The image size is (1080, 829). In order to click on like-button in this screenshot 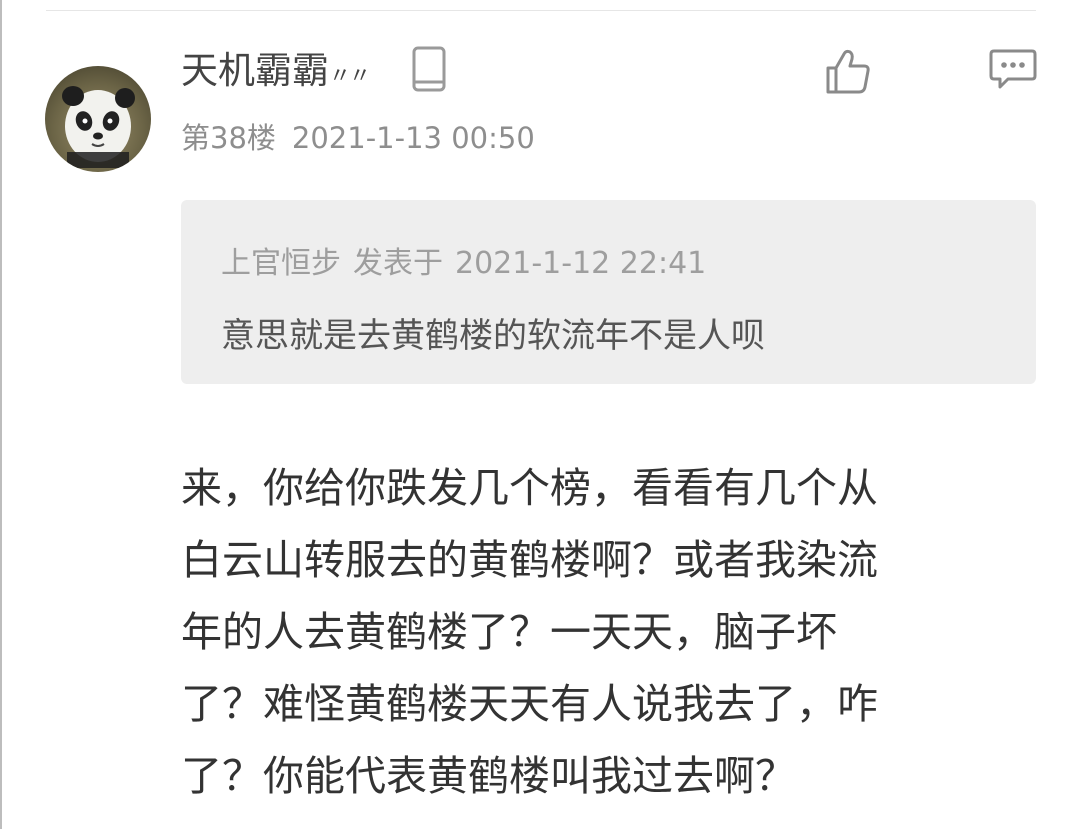, I will do `click(847, 71)`.